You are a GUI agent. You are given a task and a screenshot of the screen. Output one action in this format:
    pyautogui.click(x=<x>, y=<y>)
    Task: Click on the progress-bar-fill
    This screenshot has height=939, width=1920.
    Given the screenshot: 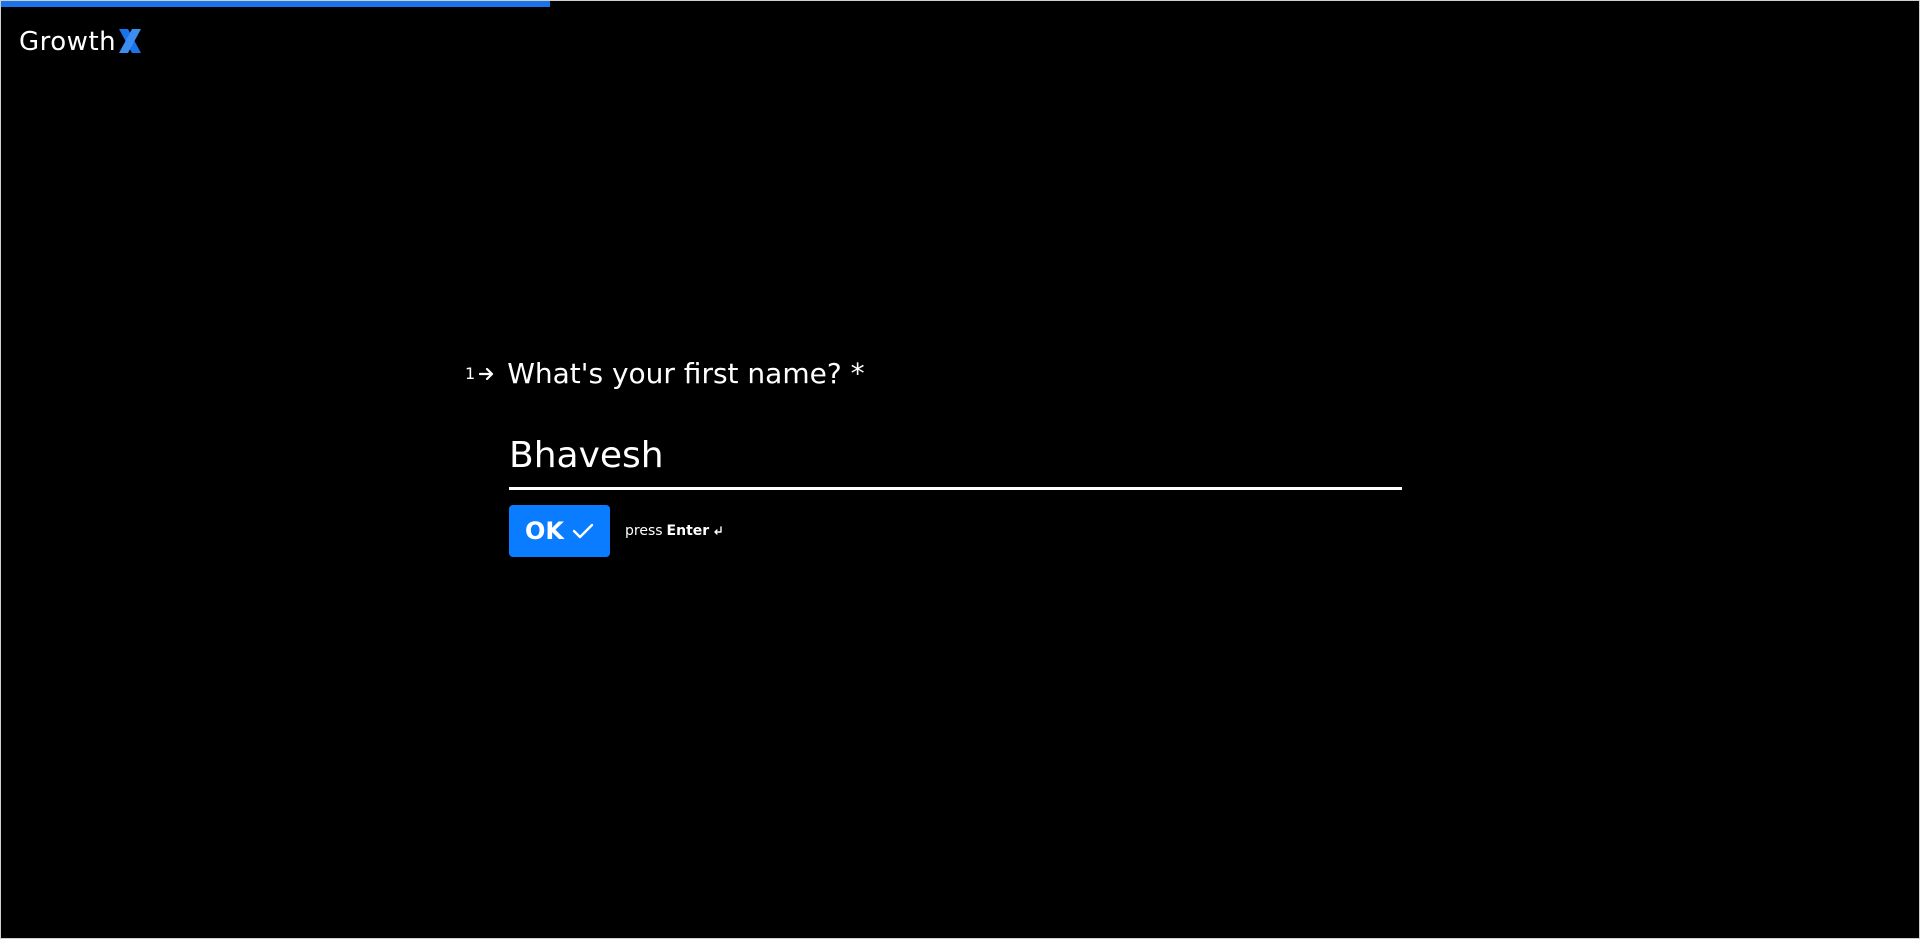 What is the action you would take?
    pyautogui.click(x=275, y=4)
    